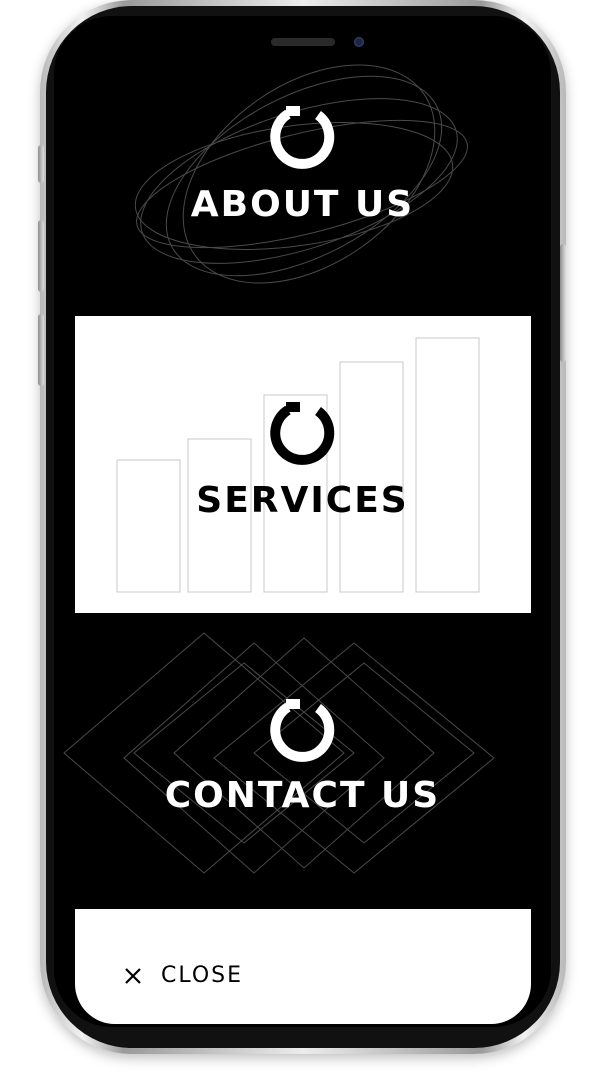 This screenshot has height=1079, width=600. I want to click on phone-volume-up-button, so click(41, 256).